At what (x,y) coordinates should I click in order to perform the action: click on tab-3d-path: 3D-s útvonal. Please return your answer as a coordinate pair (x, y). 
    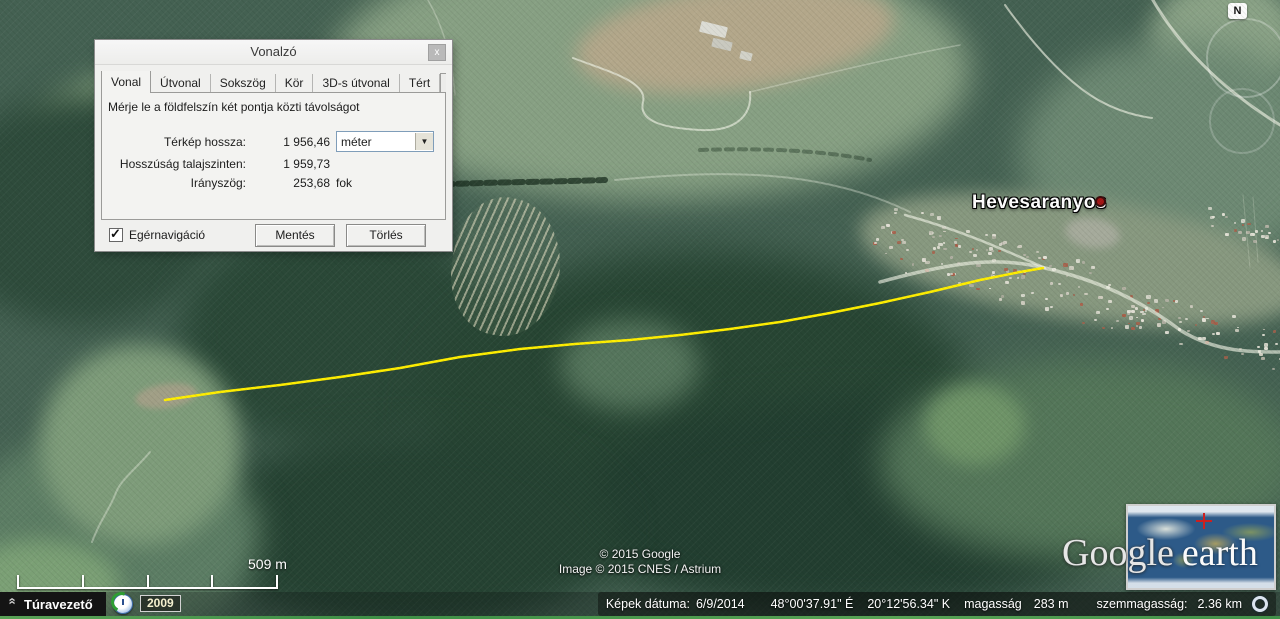
    Looking at the image, I should click on (356, 83).